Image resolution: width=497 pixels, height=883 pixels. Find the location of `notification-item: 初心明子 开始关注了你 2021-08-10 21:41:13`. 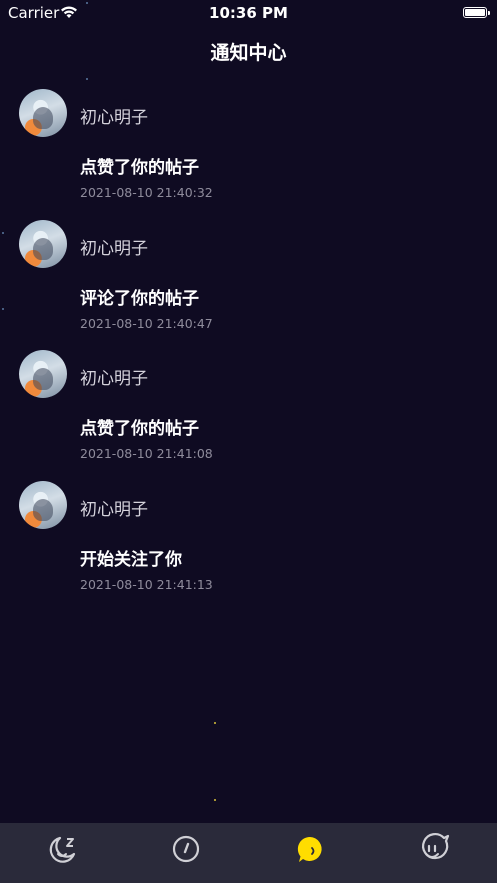

notification-item: 初心明子 开始关注了你 2021-08-10 21:41:13 is located at coordinates (248, 543).